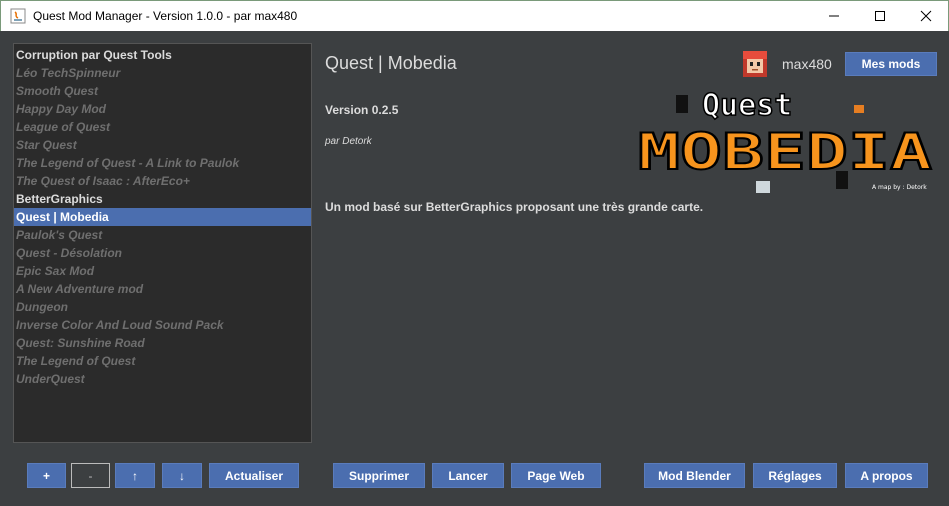 This screenshot has height=506, width=949. What do you see at coordinates (795, 475) in the screenshot?
I see `settings-button: Réglages` at bounding box center [795, 475].